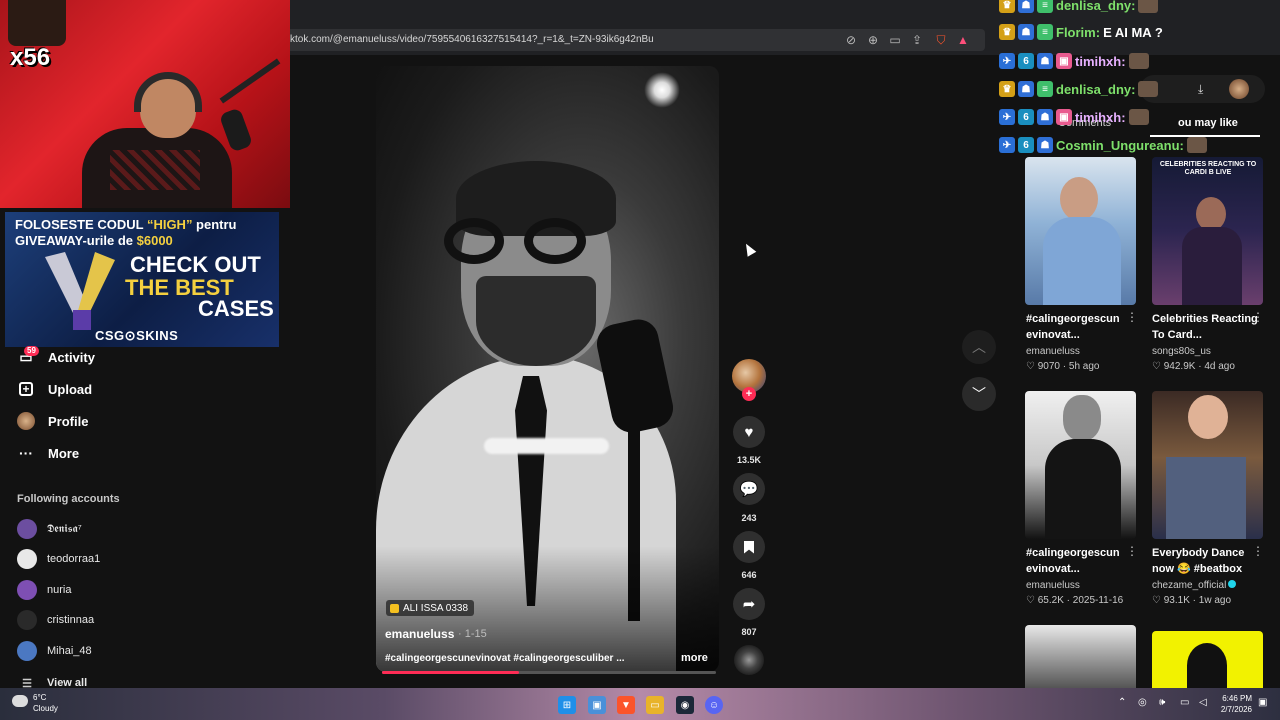 This screenshot has height=720, width=1280. What do you see at coordinates (48, 453) in the screenshot?
I see `sidebar-item-more: ··· More` at bounding box center [48, 453].